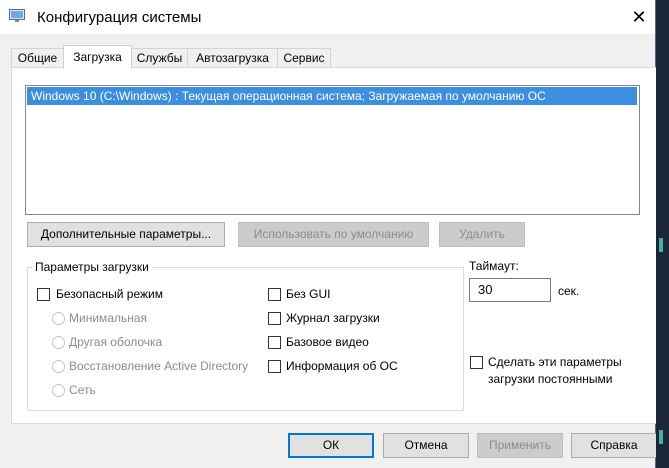 Image resolution: width=669 pixels, height=468 pixels. Describe the element at coordinates (43, 294) in the screenshot. I see `safe-boot-checkbox` at that location.